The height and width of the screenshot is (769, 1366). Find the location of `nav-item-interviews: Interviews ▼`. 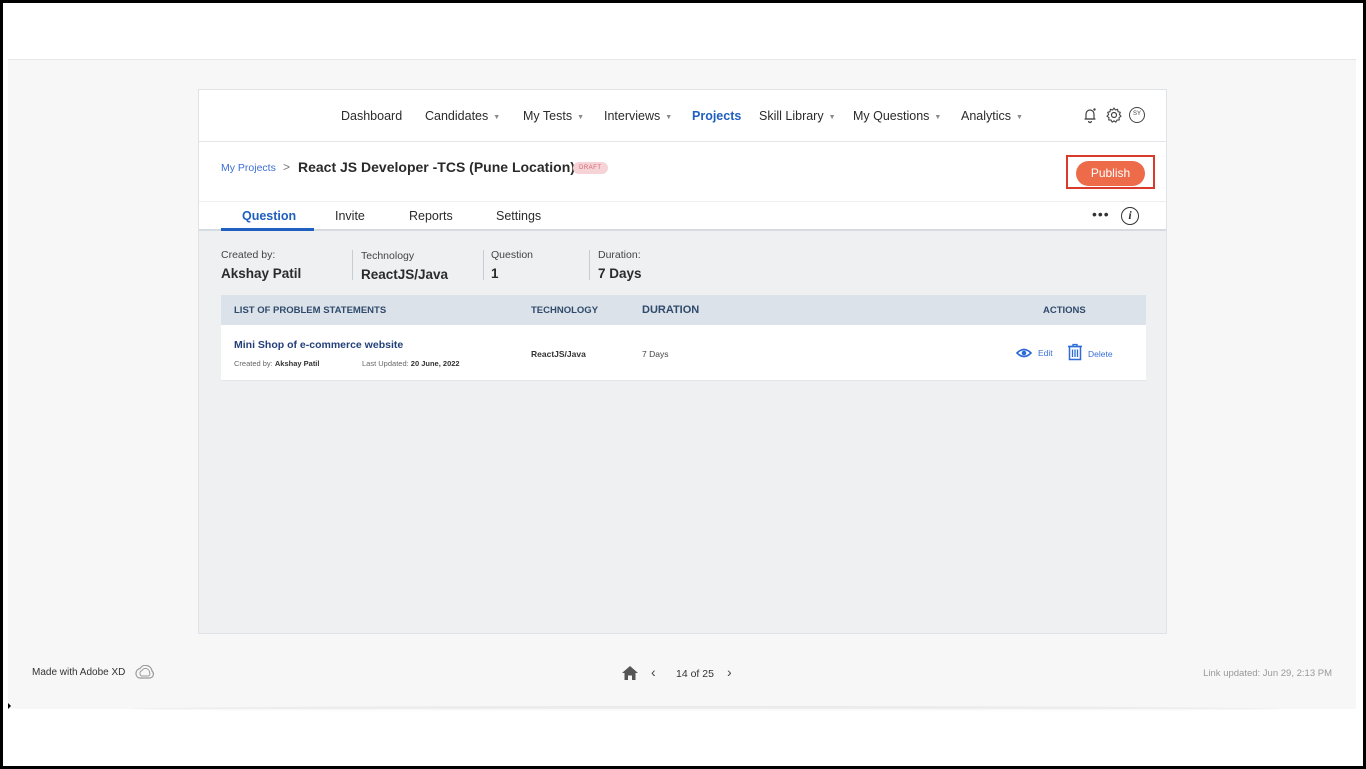

nav-item-interviews: Interviews ▼ is located at coordinates (638, 116).